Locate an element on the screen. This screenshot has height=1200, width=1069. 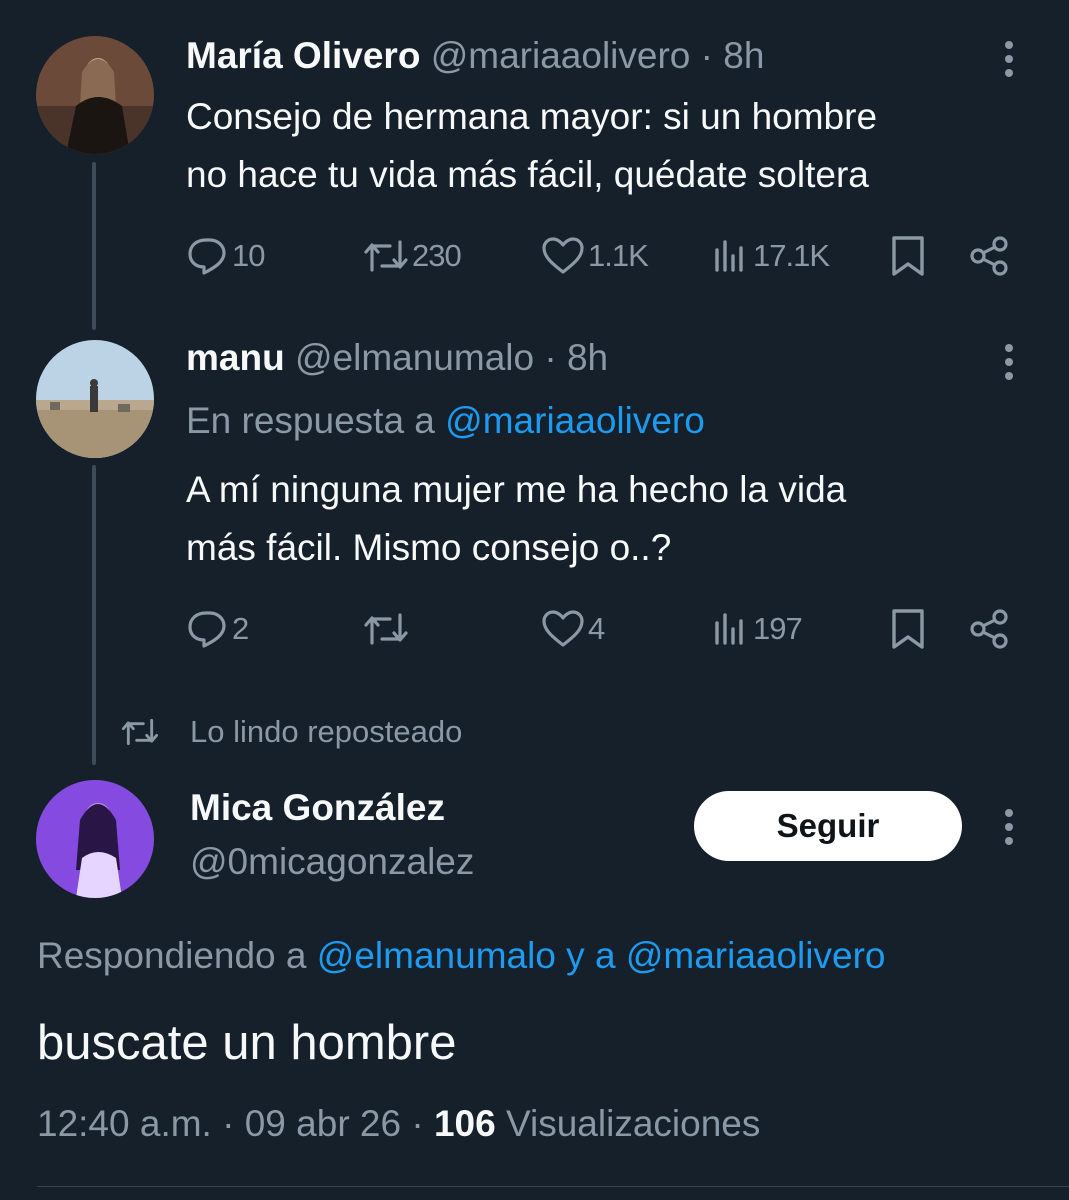
tweet2-reply-prefix: En respuesta a is located at coordinates (310, 420).